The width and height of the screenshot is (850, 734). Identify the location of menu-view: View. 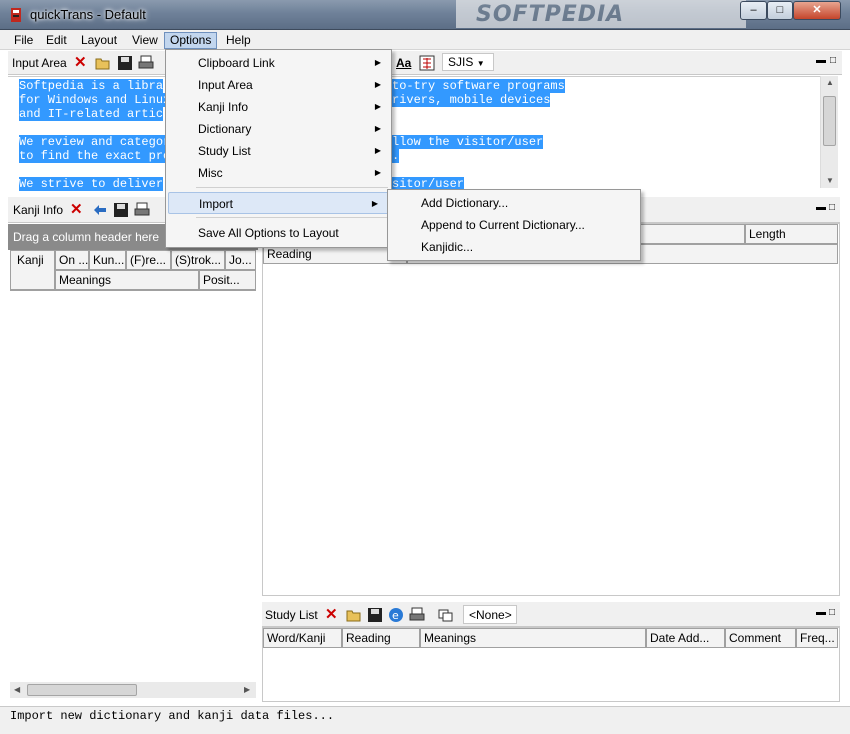
(145, 40).